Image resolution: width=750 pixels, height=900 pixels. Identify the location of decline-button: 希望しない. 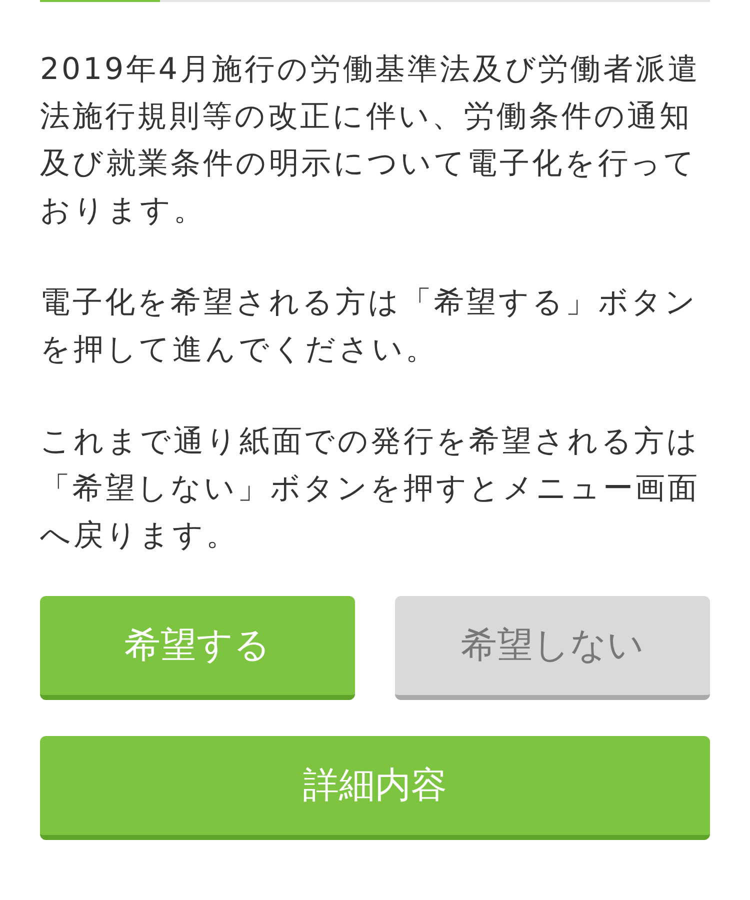
(552, 648).